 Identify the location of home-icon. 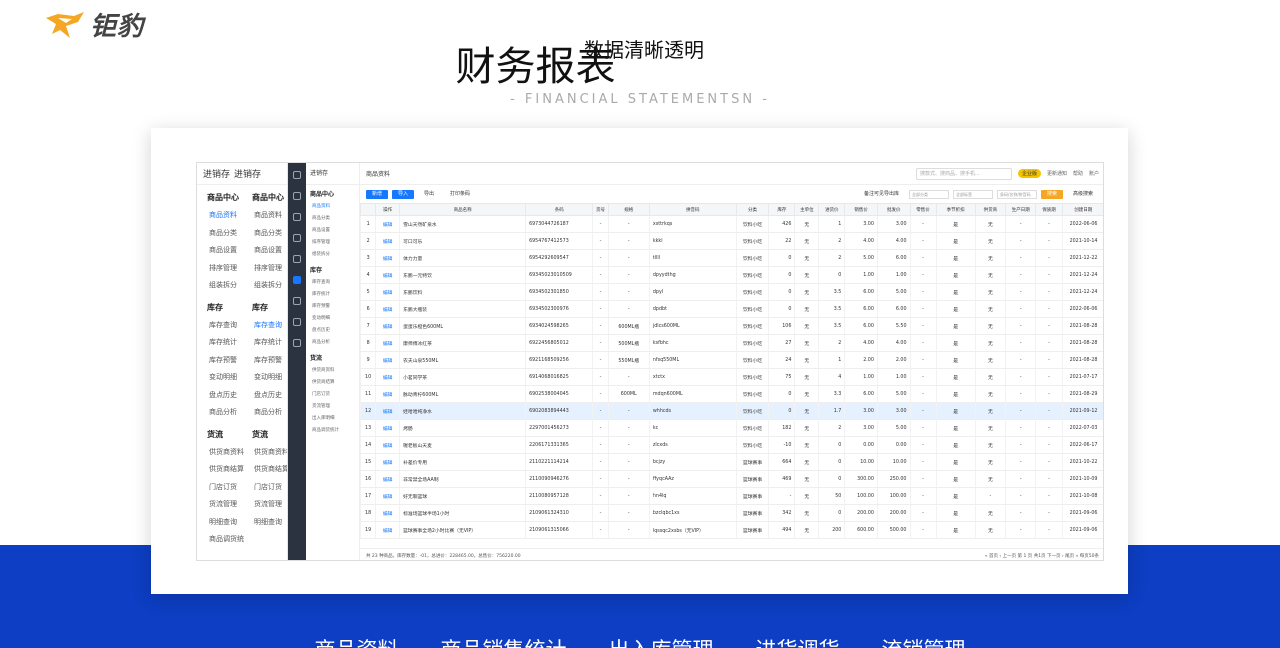
(297, 196).